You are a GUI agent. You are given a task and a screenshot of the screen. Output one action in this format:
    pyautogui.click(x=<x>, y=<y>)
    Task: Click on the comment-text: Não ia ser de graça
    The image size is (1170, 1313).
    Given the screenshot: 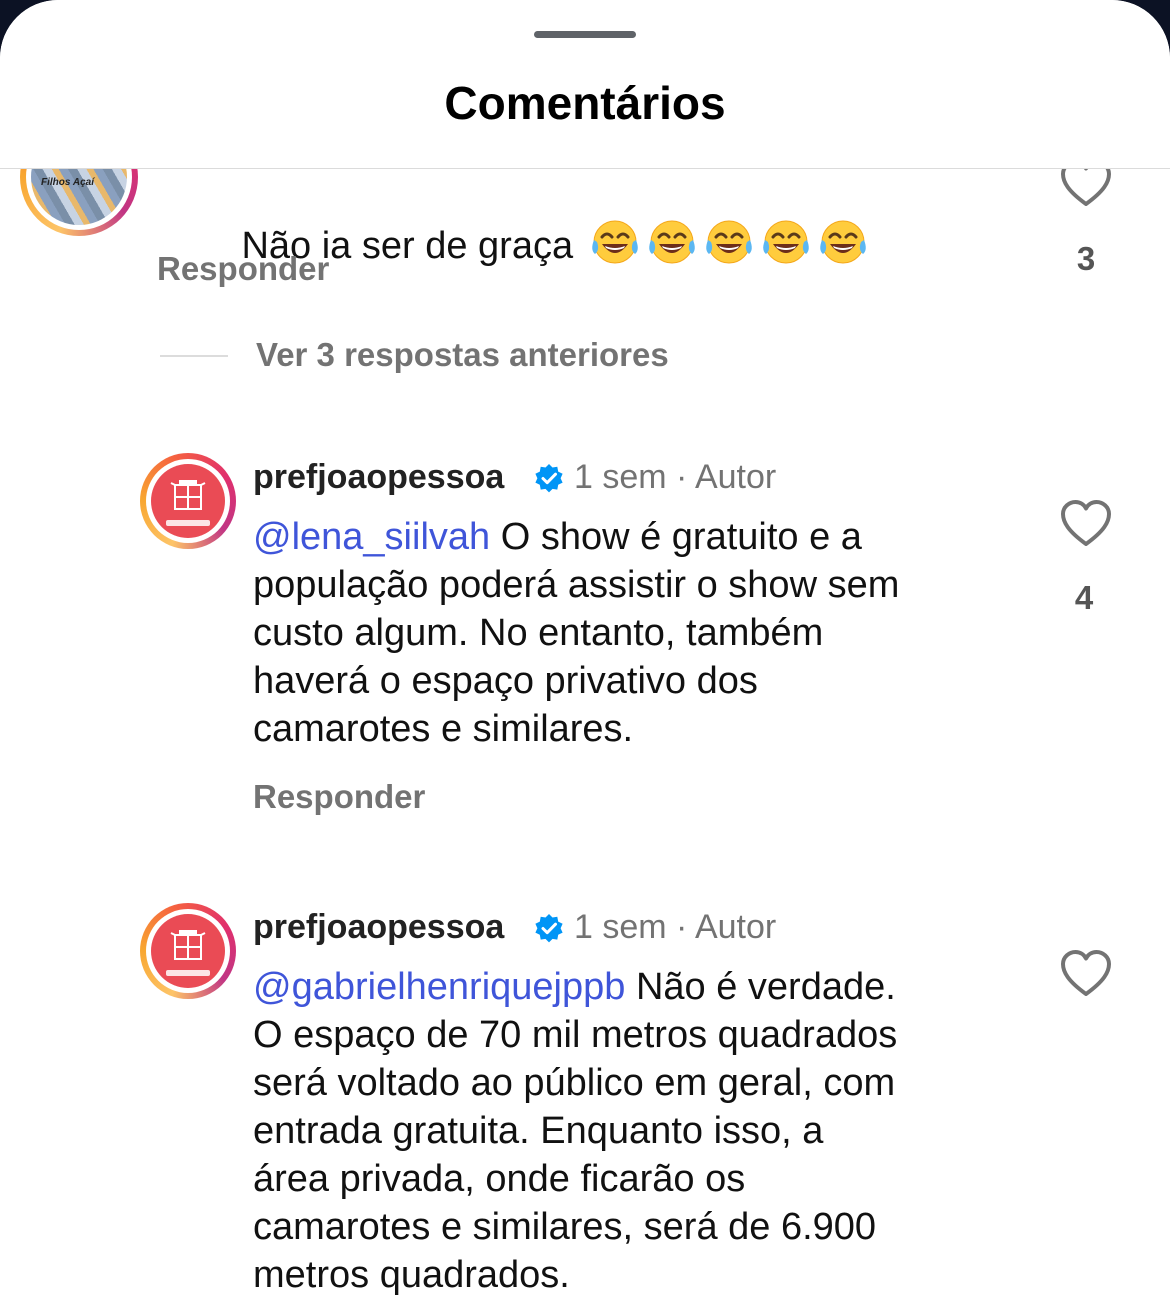 What is the action you would take?
    pyautogui.click(x=513, y=244)
    